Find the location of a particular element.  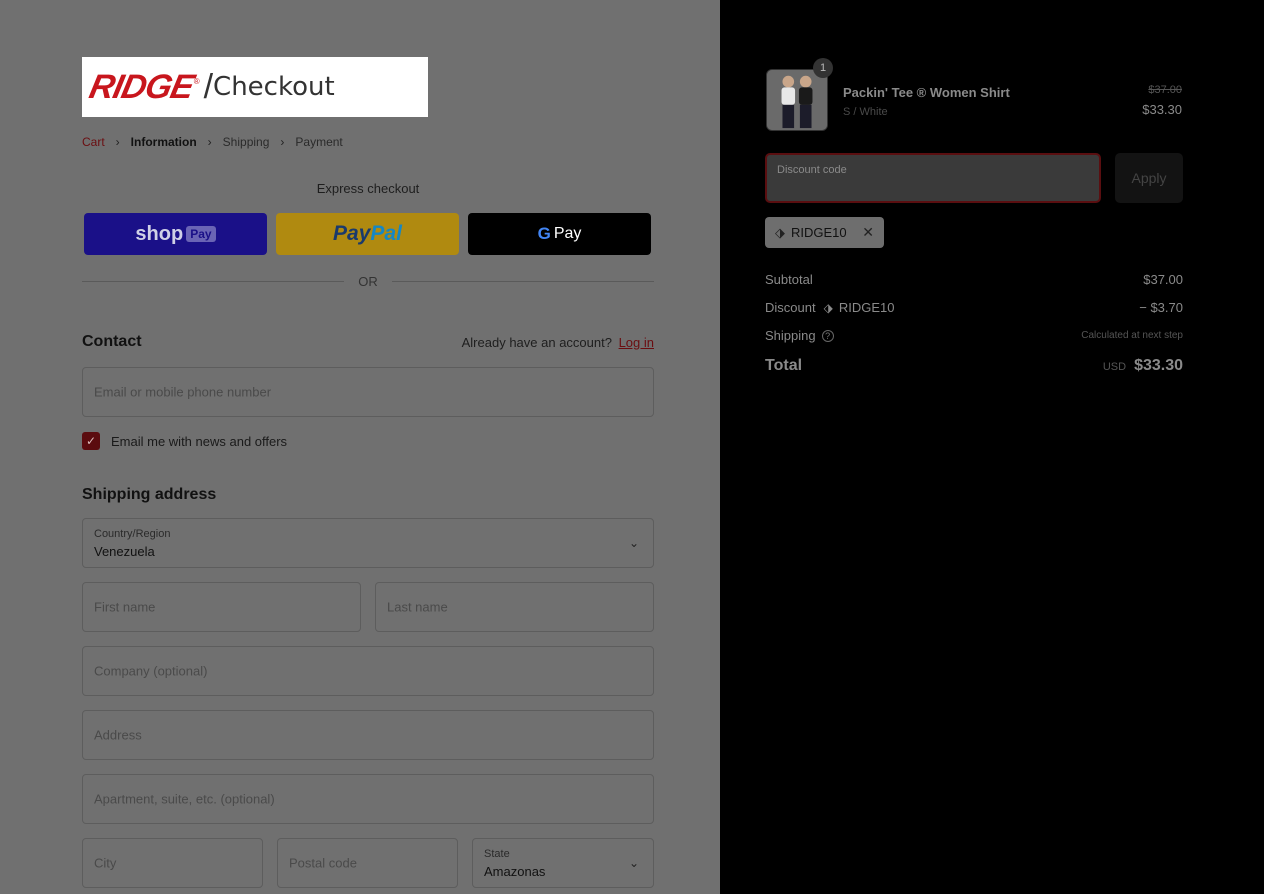

checkmark-icon: ✓ is located at coordinates (91, 441).